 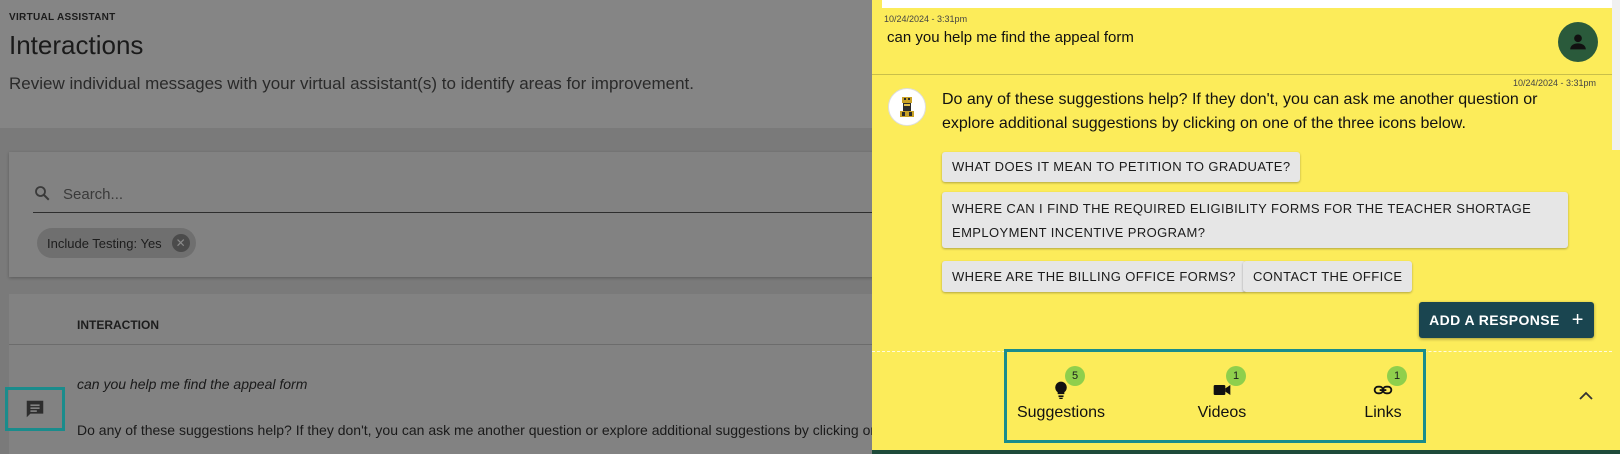 I want to click on page-title: Interactions, so click(x=76, y=45).